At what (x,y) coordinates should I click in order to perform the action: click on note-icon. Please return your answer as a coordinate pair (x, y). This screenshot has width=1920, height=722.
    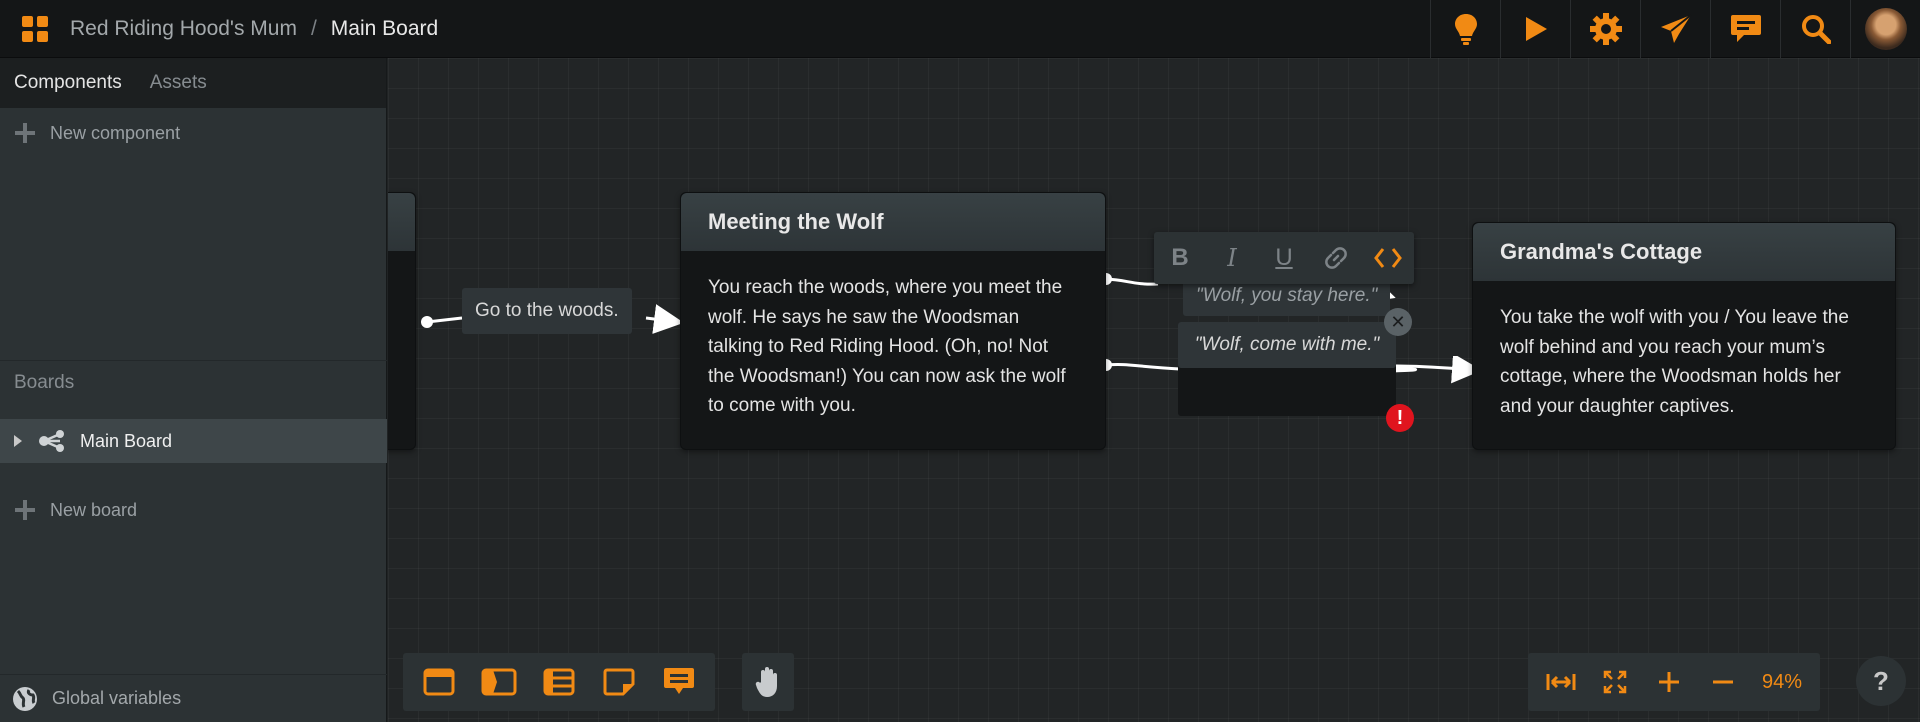
    Looking at the image, I should click on (619, 682).